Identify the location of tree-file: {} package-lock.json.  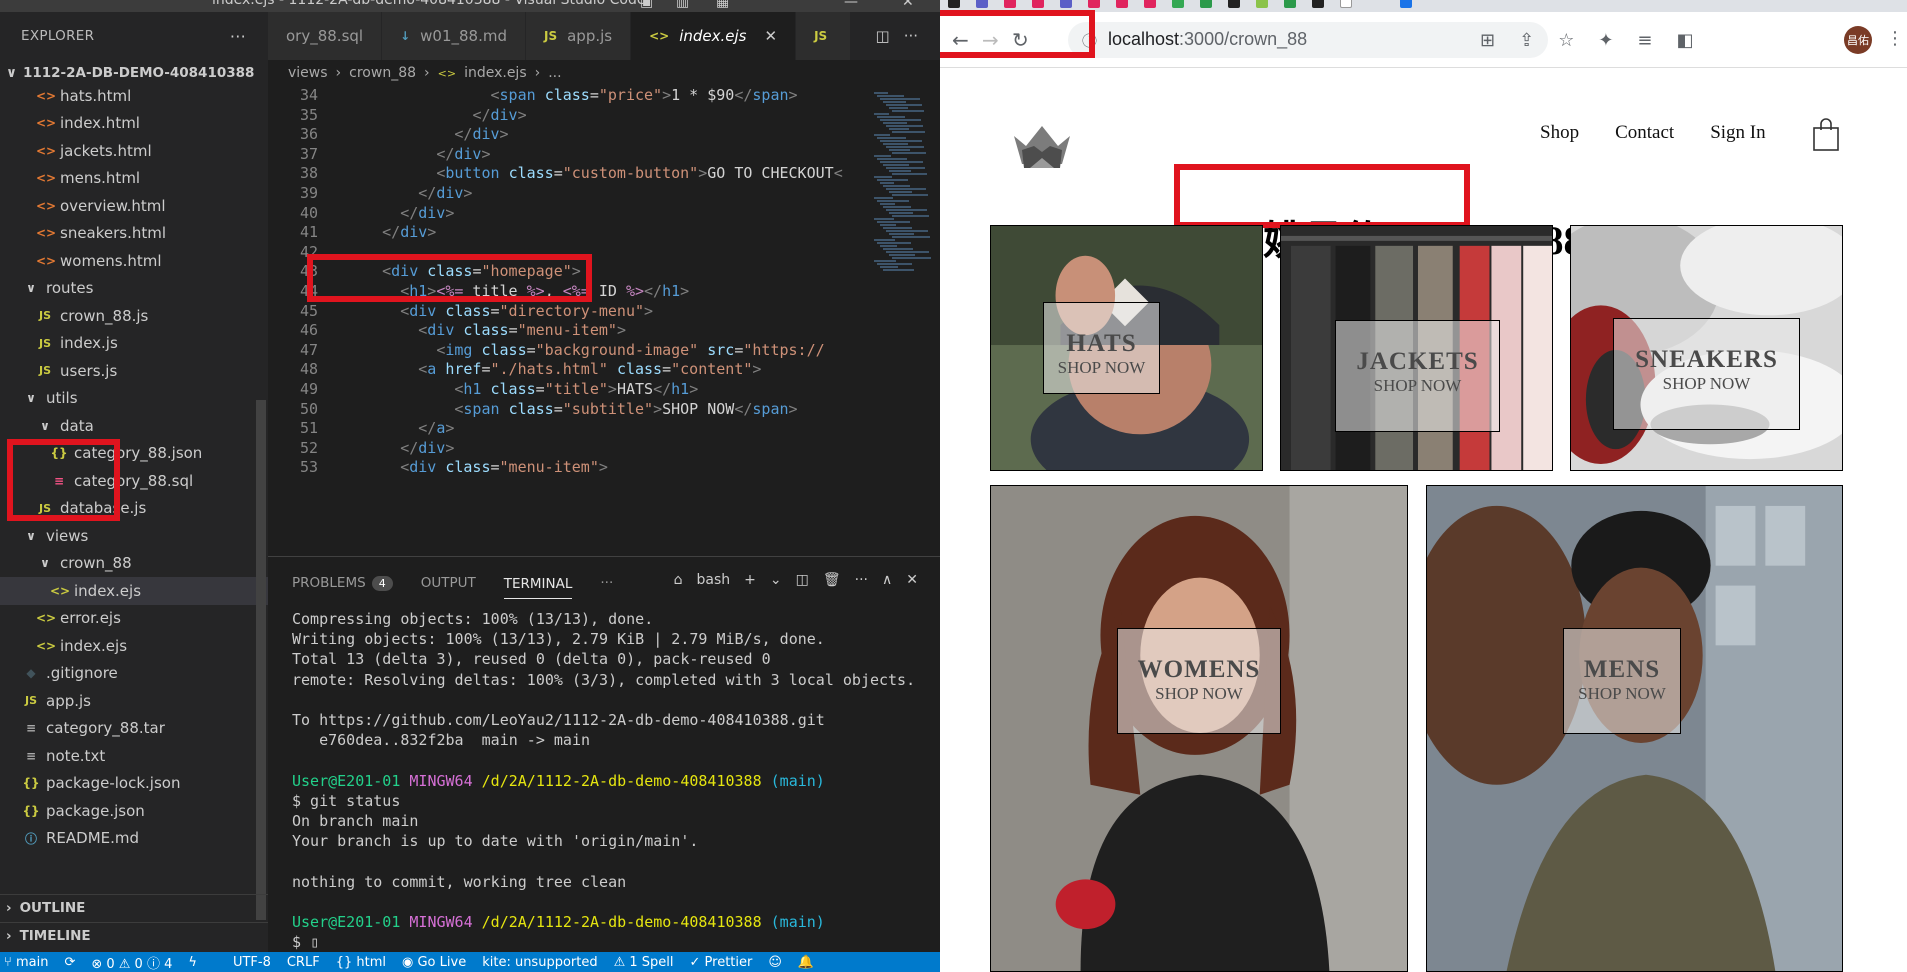
(134, 784).